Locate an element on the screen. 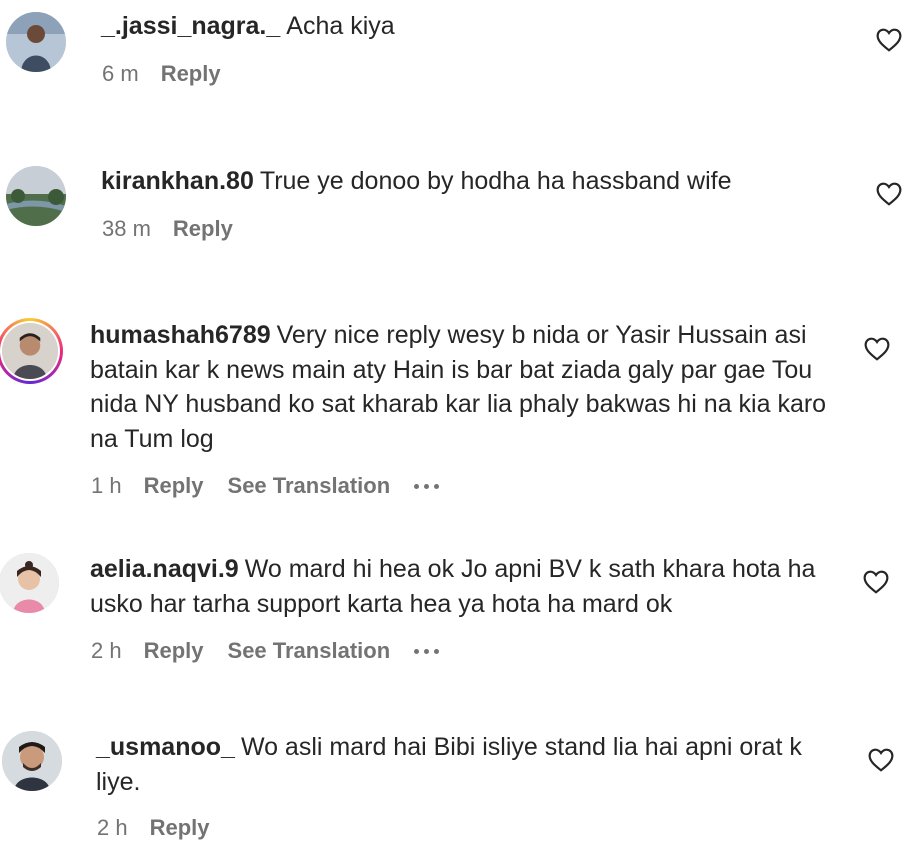 This screenshot has width=914, height=842. comment-meta: 2 h Reply is located at coordinates (165, 828).